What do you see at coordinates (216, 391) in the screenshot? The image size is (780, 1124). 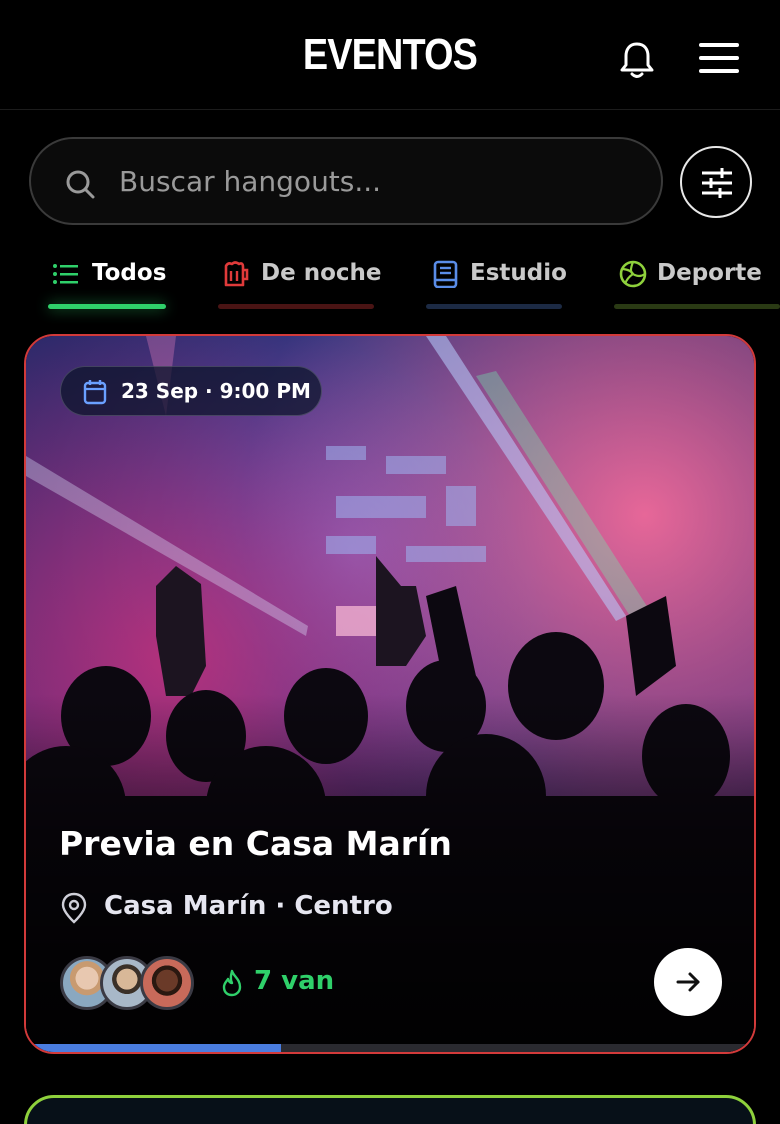 I see `event-date: 23 Sep · 9:00 PM` at bounding box center [216, 391].